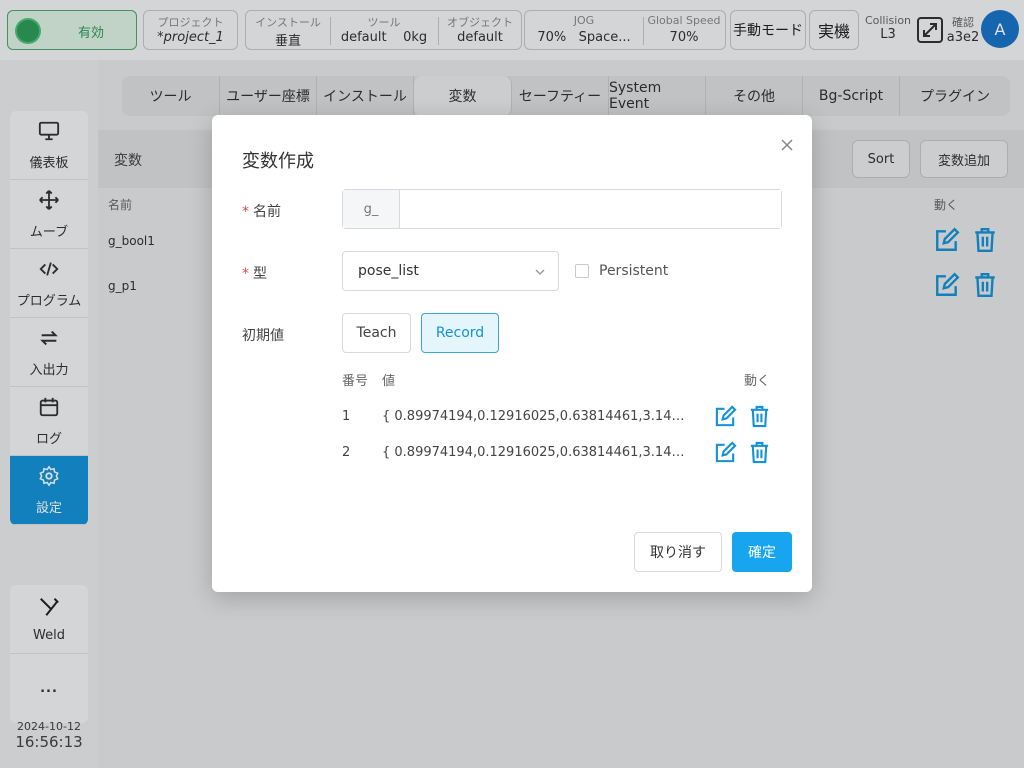 The width and height of the screenshot is (1024, 768). I want to click on dialog-title: 変数作成, so click(278, 161).